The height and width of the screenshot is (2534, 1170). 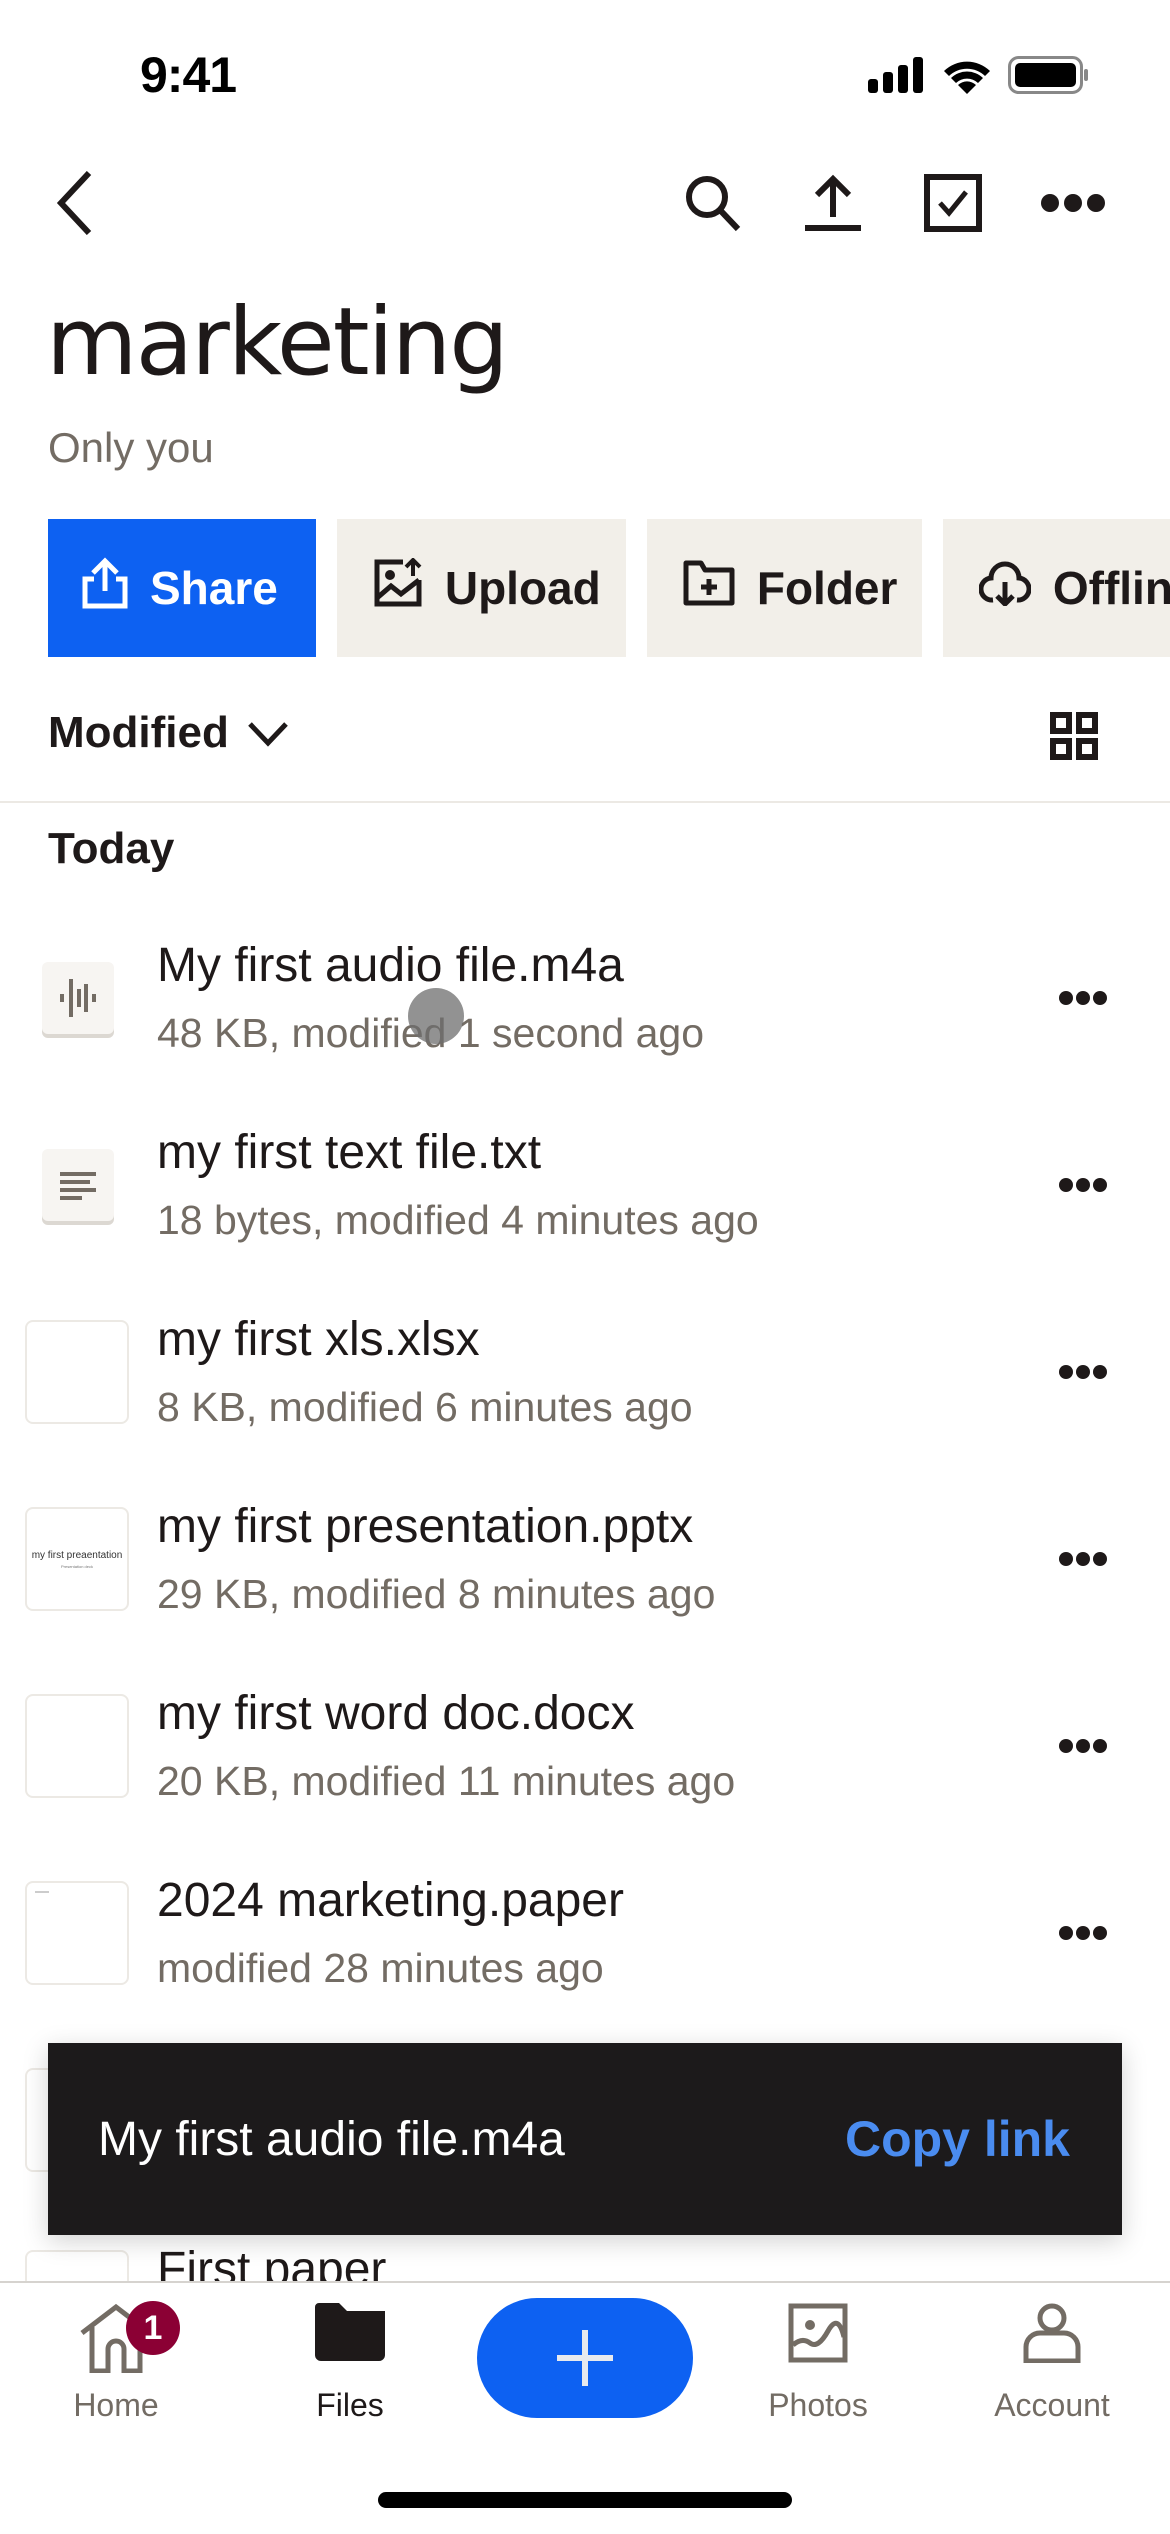 I want to click on presentation-thumbnail: my first preaentation Presentation deck, so click(x=77, y=1559).